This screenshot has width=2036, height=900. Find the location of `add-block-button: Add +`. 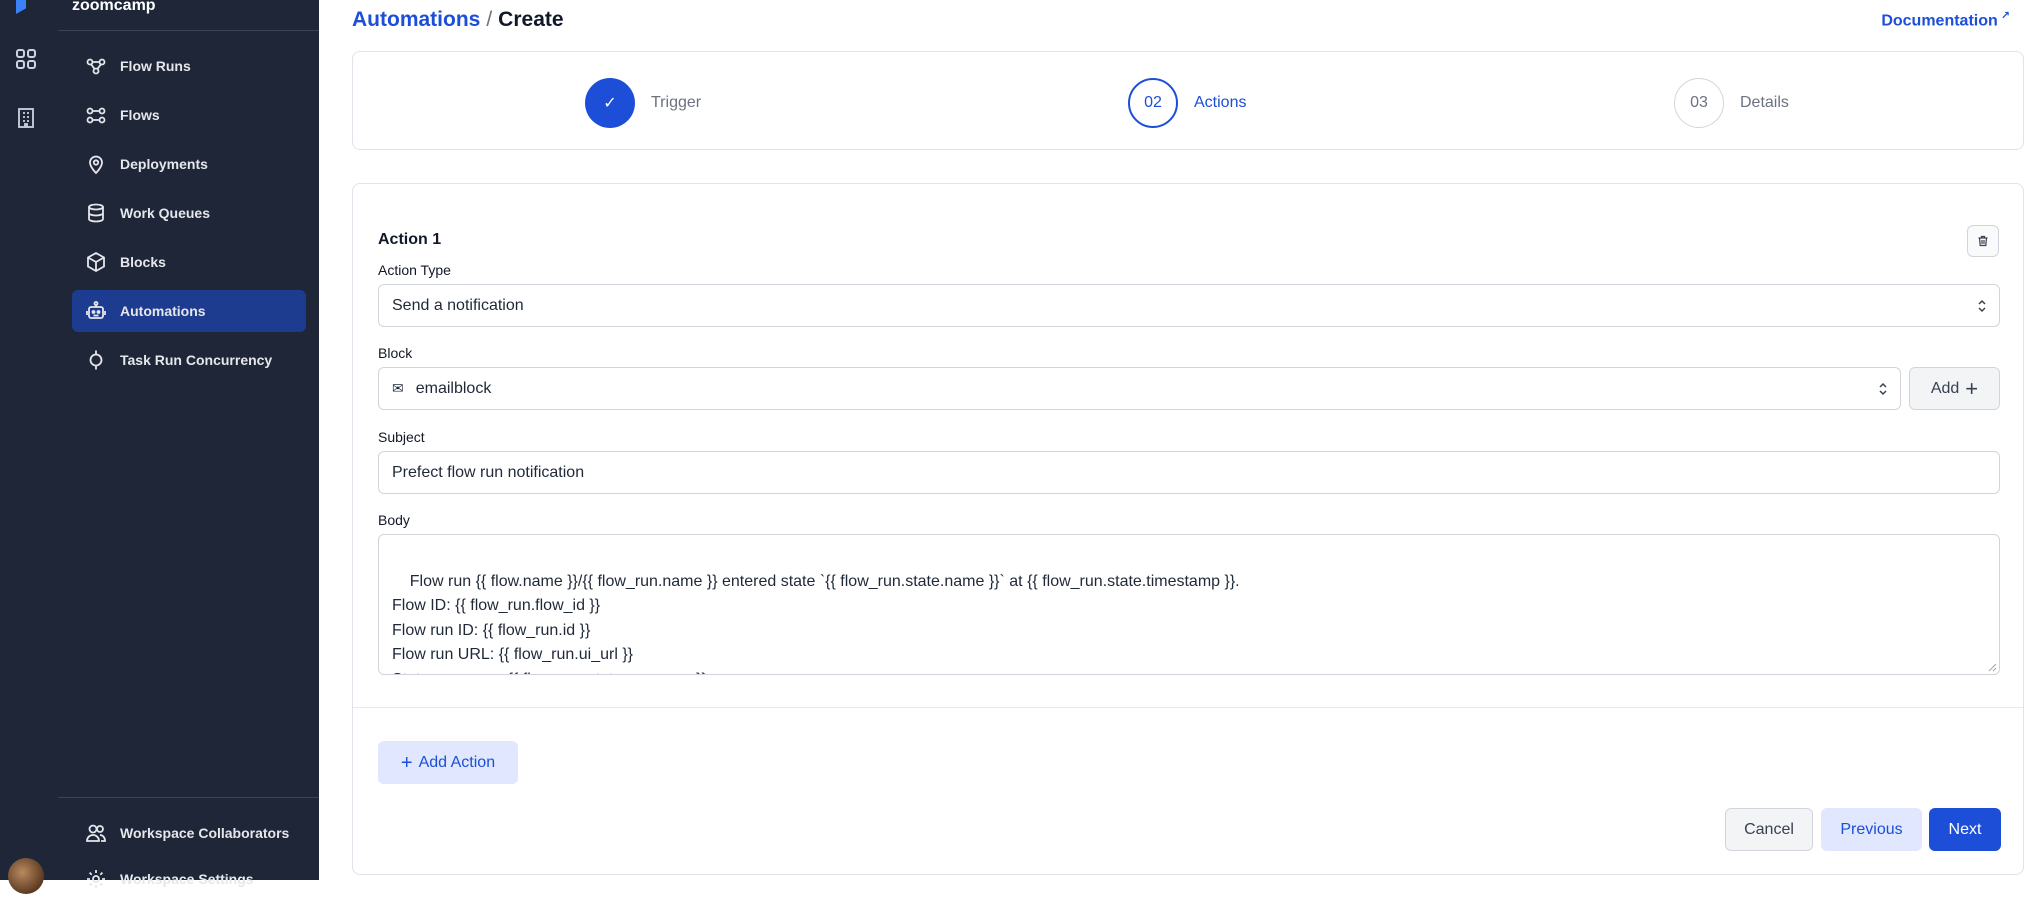

add-block-button: Add + is located at coordinates (1954, 388).